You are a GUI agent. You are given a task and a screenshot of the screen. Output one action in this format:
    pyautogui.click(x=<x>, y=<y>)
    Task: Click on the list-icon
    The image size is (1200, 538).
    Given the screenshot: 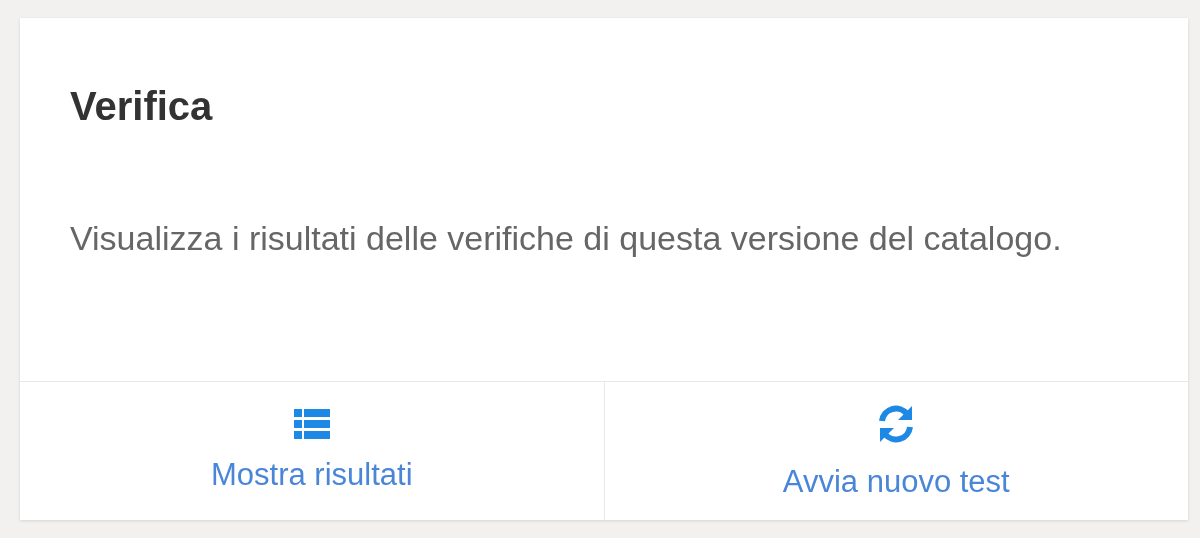 What is the action you would take?
    pyautogui.click(x=311, y=424)
    